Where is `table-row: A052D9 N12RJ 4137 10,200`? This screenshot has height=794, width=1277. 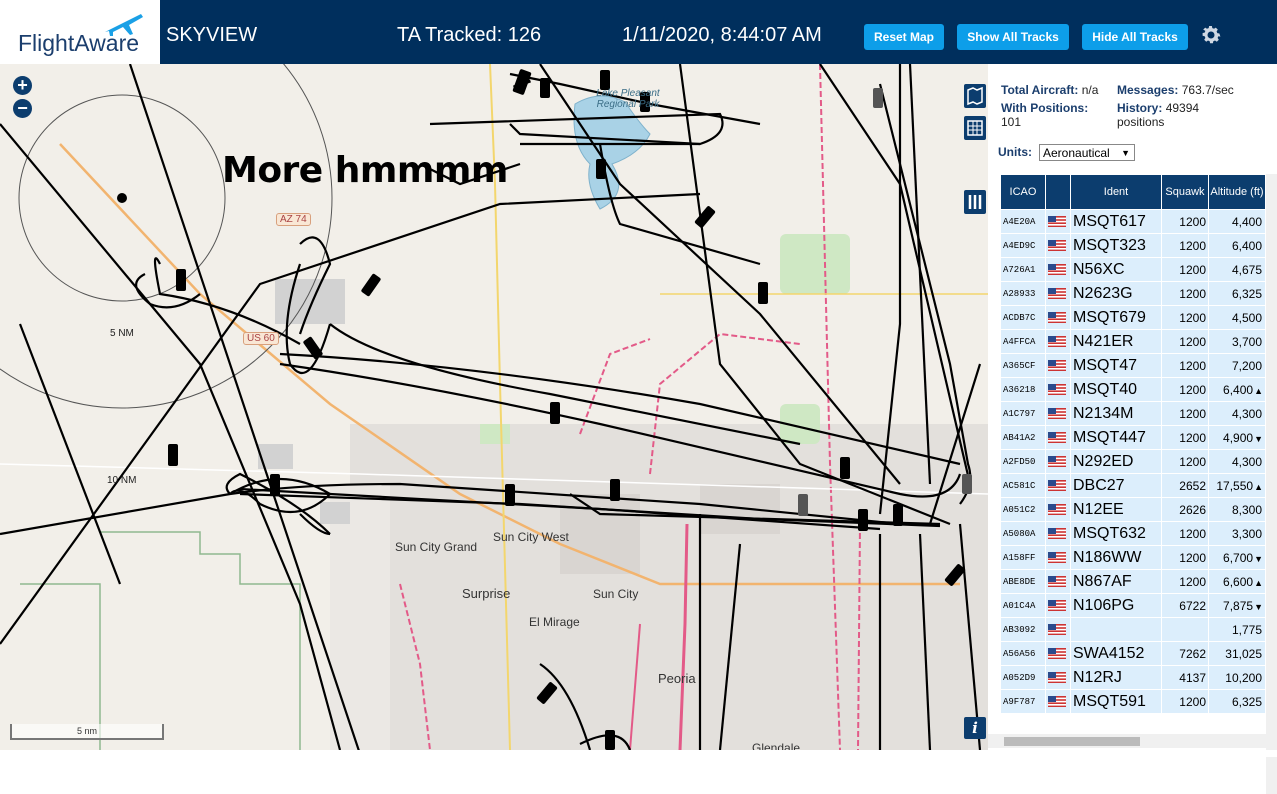 table-row: A052D9 N12RJ 4137 10,200 is located at coordinates (1133, 677).